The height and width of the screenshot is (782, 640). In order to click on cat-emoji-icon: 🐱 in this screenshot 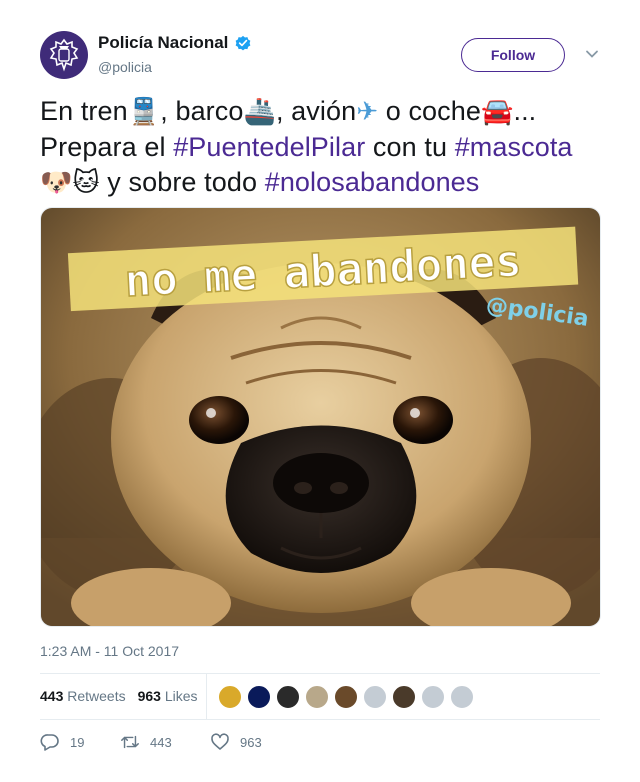, I will do `click(86, 183)`.